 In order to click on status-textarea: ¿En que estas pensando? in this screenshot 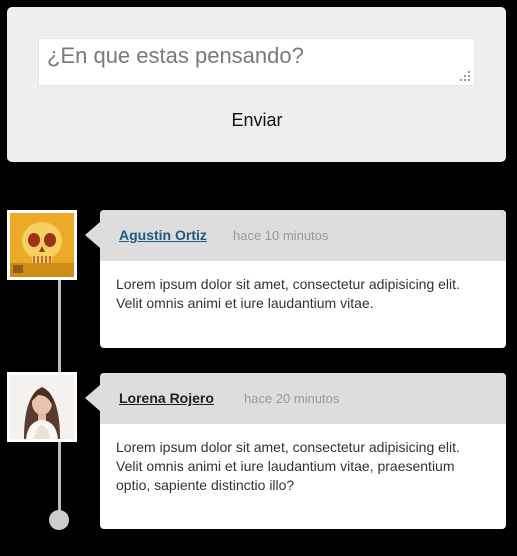, I will do `click(256, 62)`.